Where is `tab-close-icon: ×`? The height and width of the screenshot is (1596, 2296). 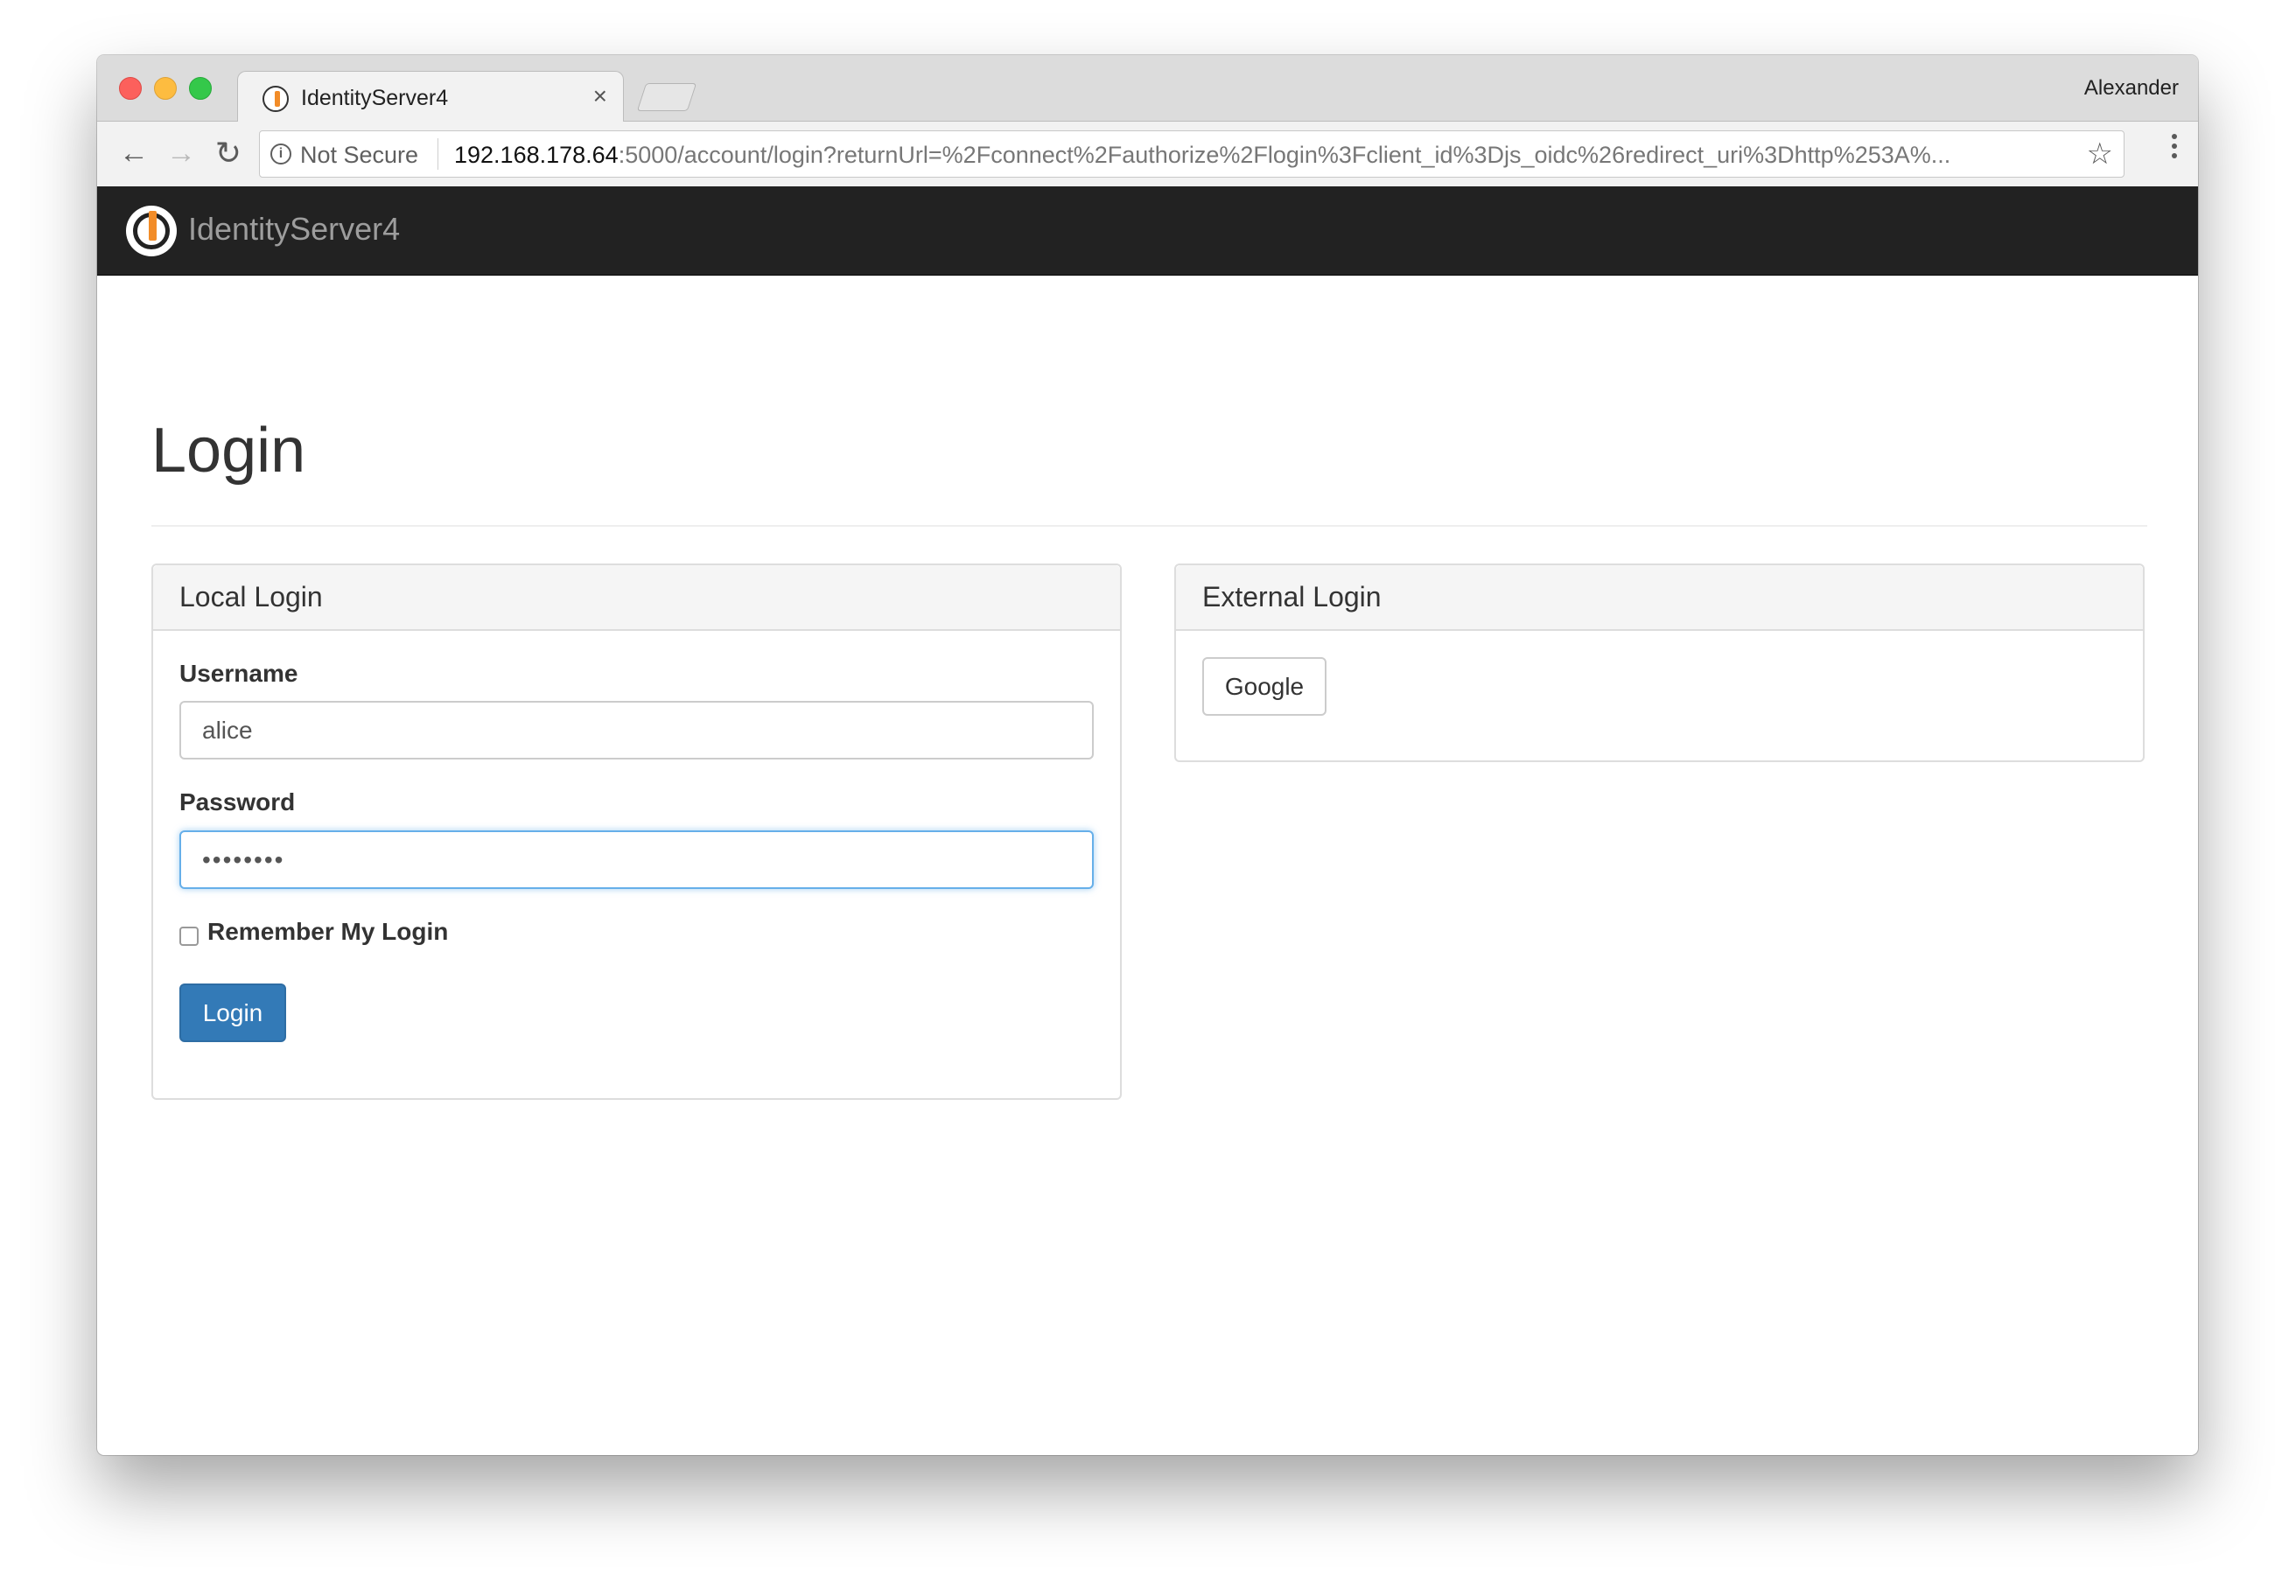
tab-close-icon: × is located at coordinates (600, 95).